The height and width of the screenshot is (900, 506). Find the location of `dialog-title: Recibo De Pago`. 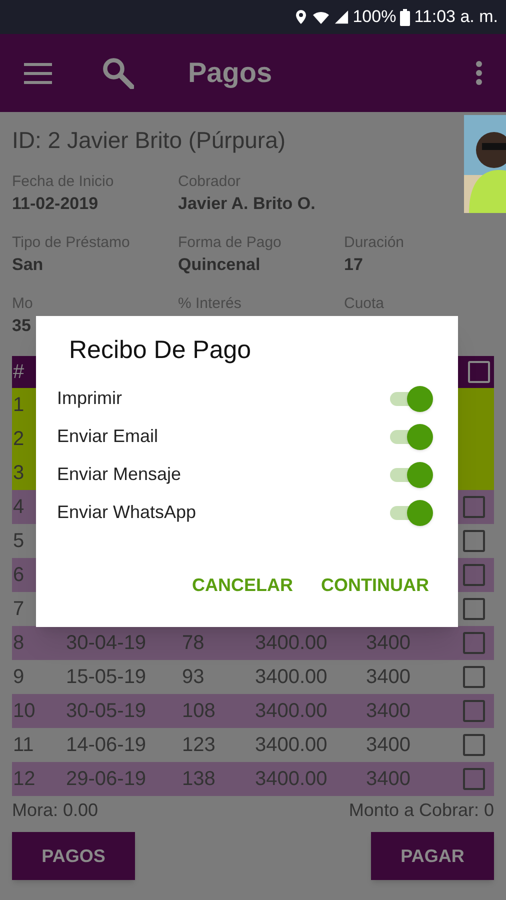

dialog-title: Recibo De Pago is located at coordinates (160, 350).